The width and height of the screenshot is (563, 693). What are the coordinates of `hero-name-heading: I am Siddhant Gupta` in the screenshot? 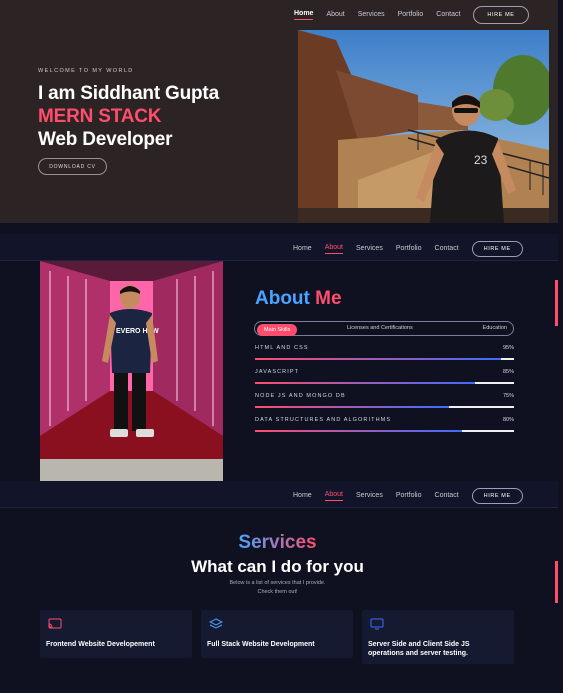 It's located at (128, 93).